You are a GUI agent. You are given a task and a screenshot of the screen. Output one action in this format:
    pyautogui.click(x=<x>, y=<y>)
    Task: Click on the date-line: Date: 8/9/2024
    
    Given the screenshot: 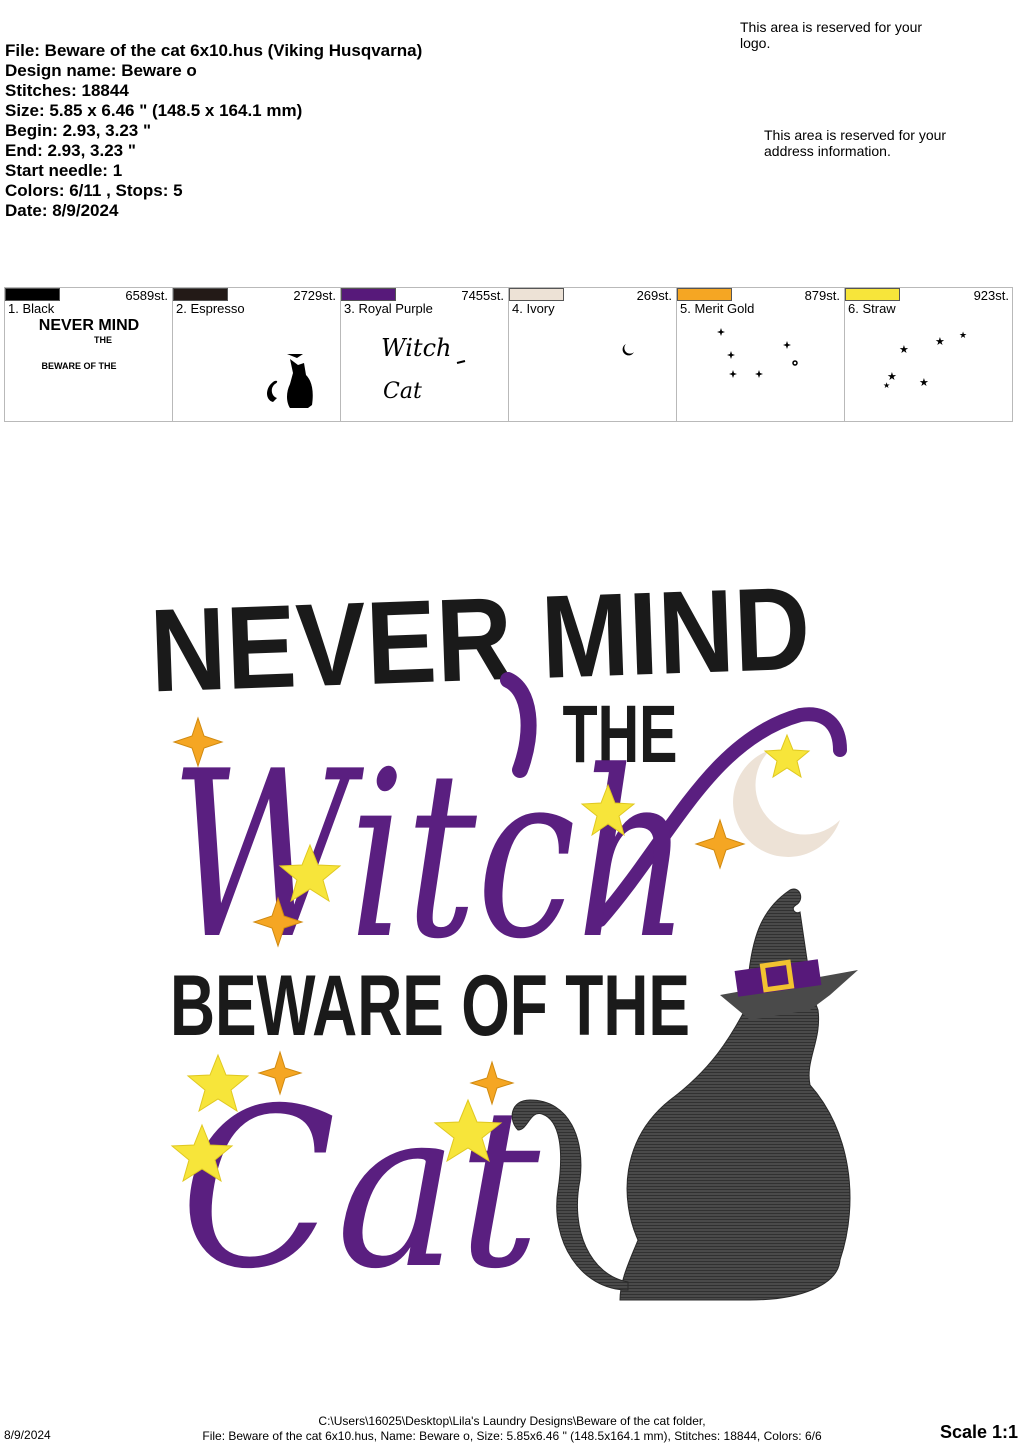 What is the action you would take?
    pyautogui.click(x=62, y=210)
    